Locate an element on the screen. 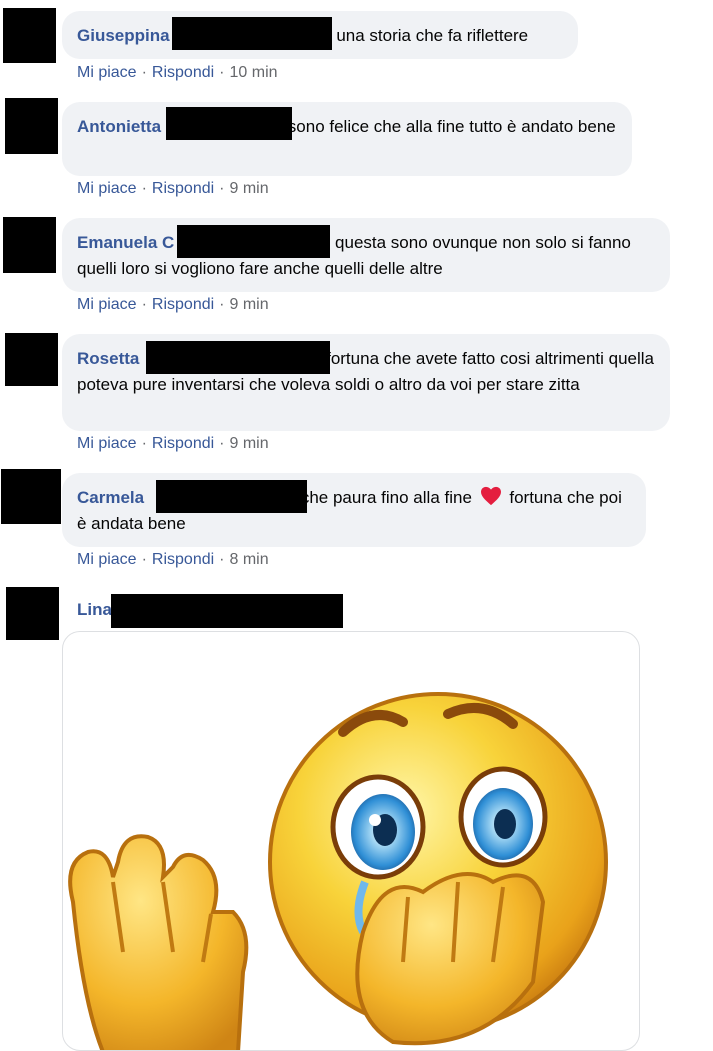 Image resolution: width=713 pixels, height=1051 pixels. comment-text: una storia che fa riflettere is located at coordinates (432, 35).